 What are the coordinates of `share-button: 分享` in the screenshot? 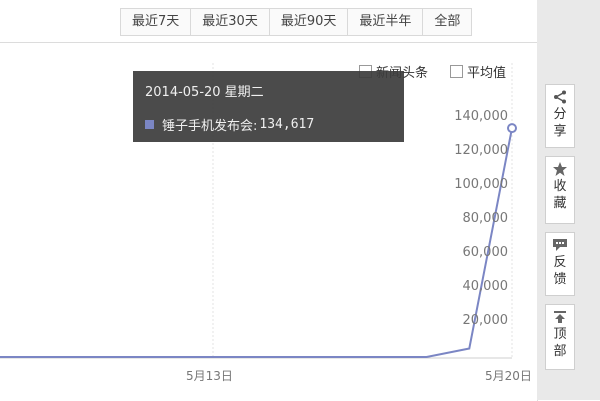 It's located at (560, 116).